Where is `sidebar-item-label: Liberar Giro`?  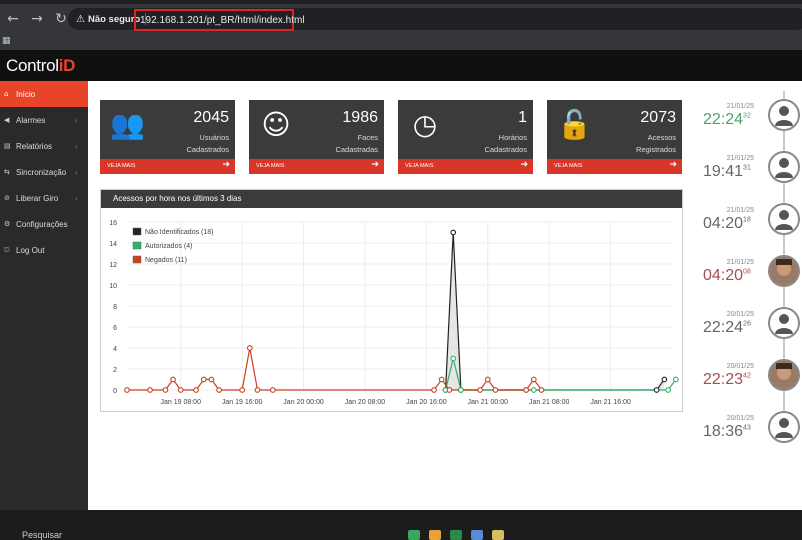
sidebar-item-label: Liberar Giro is located at coordinates (37, 198).